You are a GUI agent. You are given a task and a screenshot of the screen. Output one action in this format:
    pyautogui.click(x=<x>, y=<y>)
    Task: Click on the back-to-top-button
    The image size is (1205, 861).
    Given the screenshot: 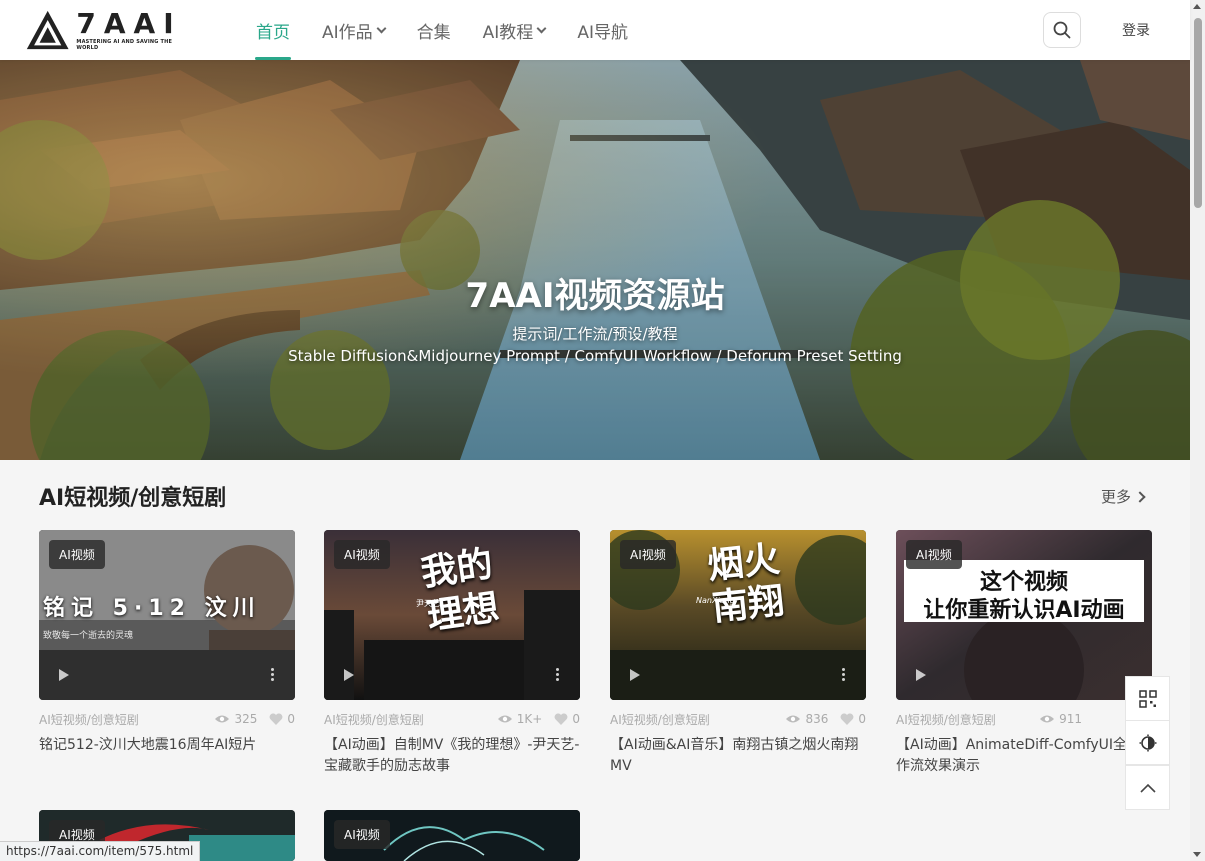 What is the action you would take?
    pyautogui.click(x=1147, y=787)
    